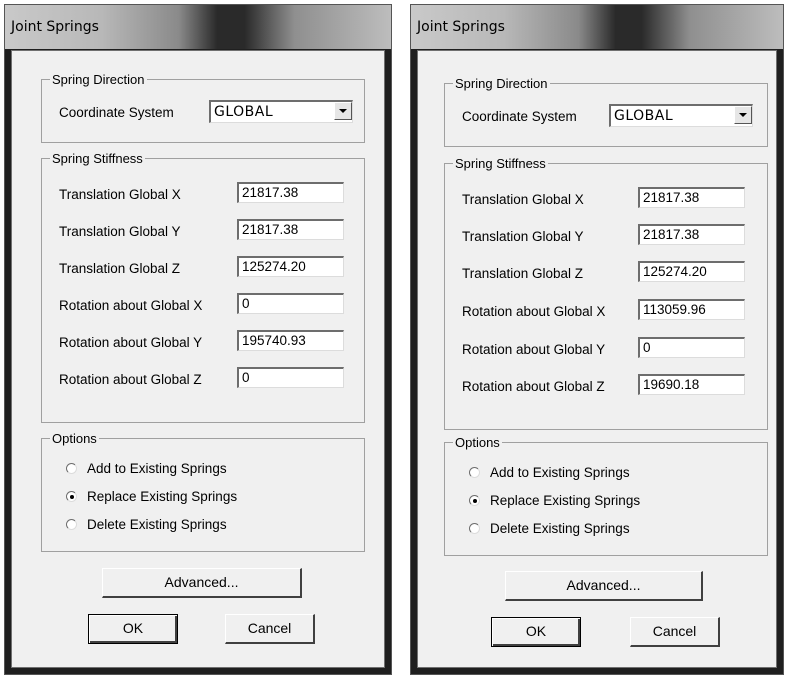  Describe the element at coordinates (691, 347) in the screenshot. I see `rotation-y-input: 0` at that location.